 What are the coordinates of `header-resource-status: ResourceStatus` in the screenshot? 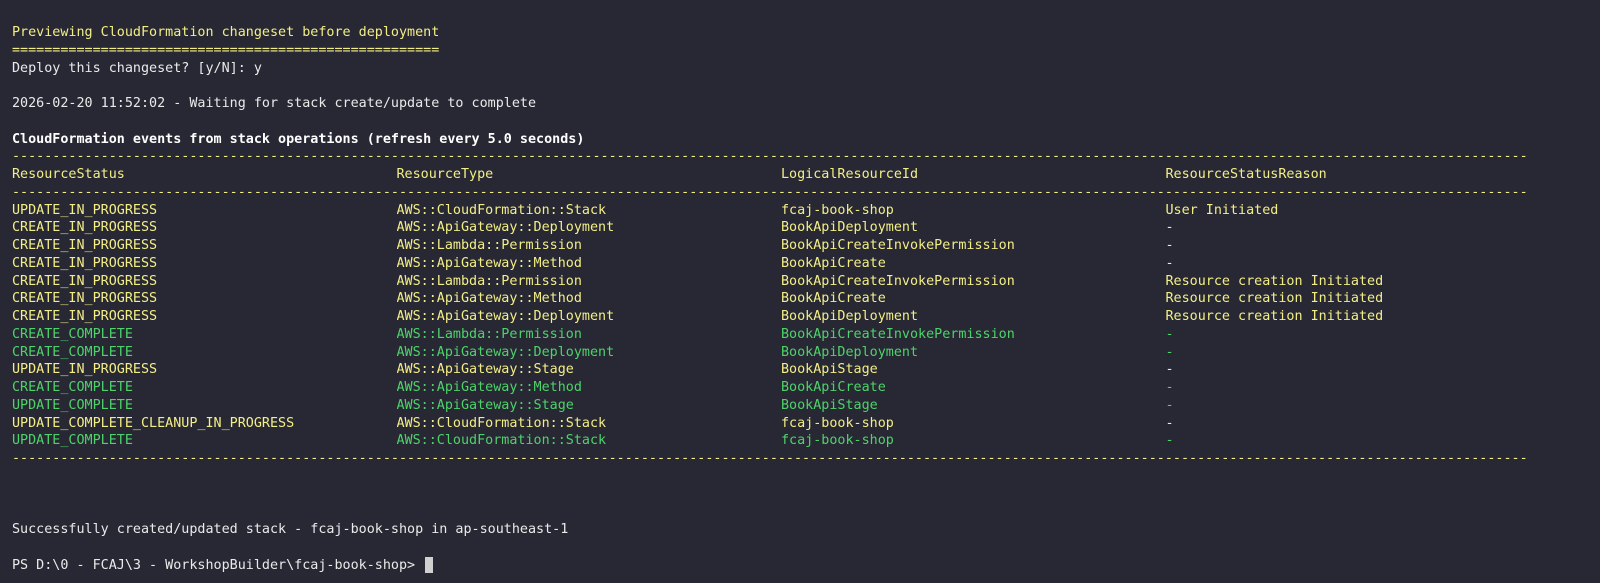 It's located at (68, 174).